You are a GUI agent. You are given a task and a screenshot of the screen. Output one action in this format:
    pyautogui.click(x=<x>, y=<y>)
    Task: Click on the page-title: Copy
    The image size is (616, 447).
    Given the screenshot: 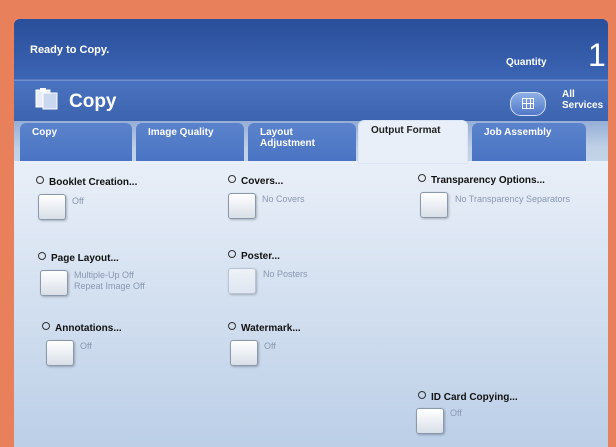 What is the action you would take?
    pyautogui.click(x=93, y=101)
    